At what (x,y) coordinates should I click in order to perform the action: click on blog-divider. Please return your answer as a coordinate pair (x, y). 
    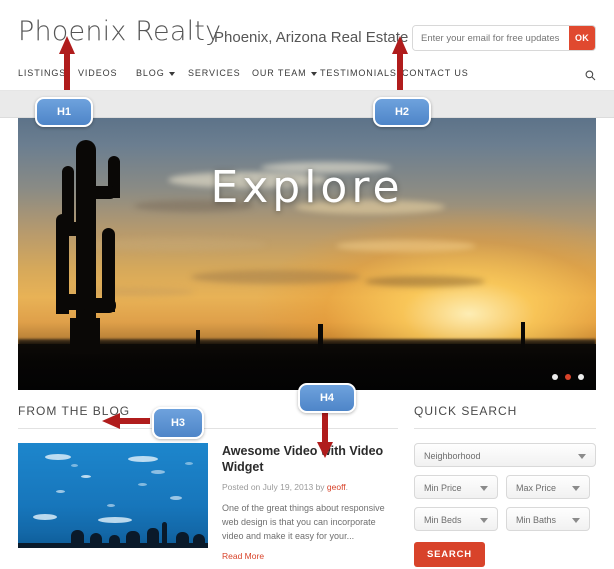
    Looking at the image, I should click on (208, 428).